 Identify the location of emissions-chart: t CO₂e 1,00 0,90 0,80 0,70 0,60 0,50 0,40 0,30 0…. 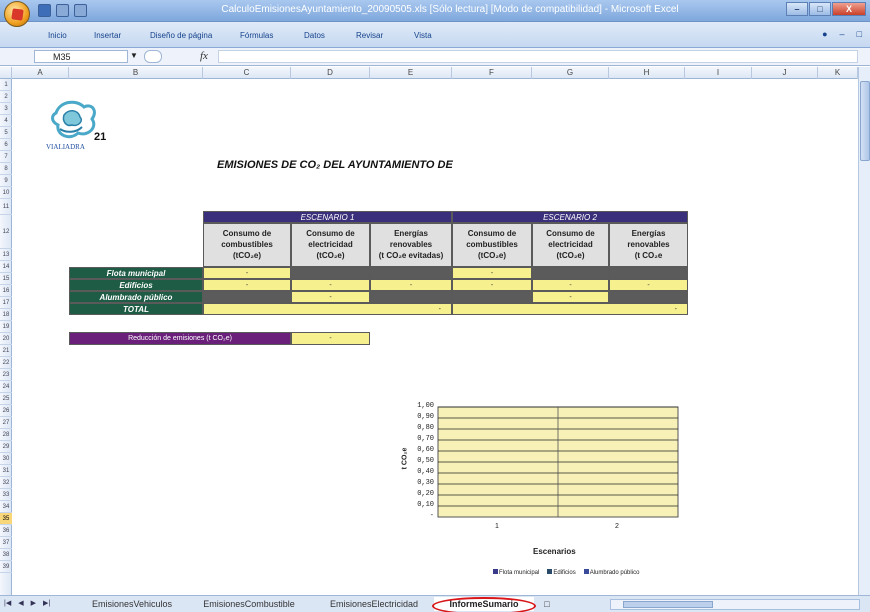
(543, 492).